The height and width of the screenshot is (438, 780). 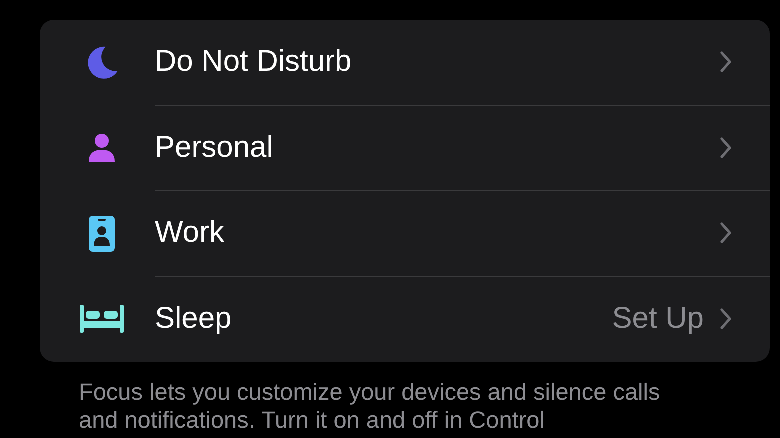 What do you see at coordinates (254, 62) in the screenshot?
I see `focus-label: Do Not Disturb` at bounding box center [254, 62].